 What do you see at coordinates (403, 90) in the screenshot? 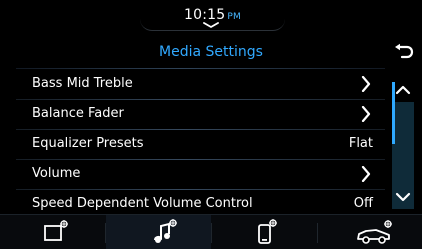
I see `chevron-up-icon` at bounding box center [403, 90].